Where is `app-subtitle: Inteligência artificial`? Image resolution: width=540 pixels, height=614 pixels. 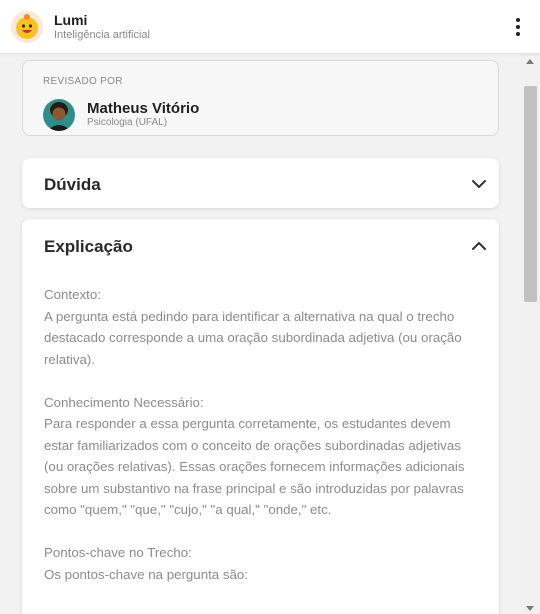 app-subtitle: Inteligência artificial is located at coordinates (102, 34).